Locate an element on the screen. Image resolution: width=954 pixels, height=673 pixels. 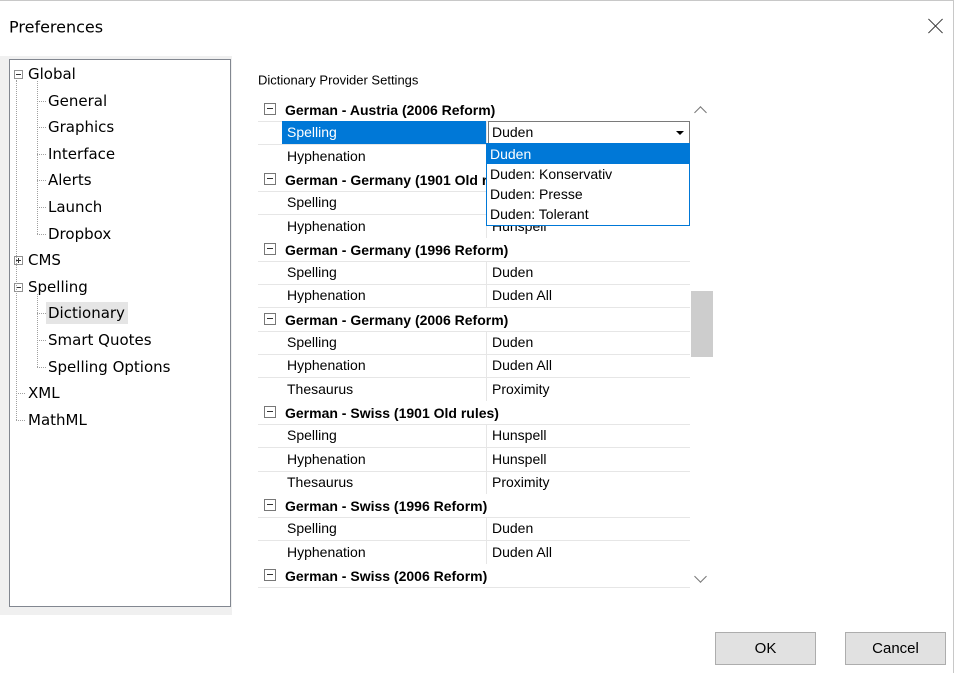
tree-item-interface: Interface is located at coordinates (82, 154).